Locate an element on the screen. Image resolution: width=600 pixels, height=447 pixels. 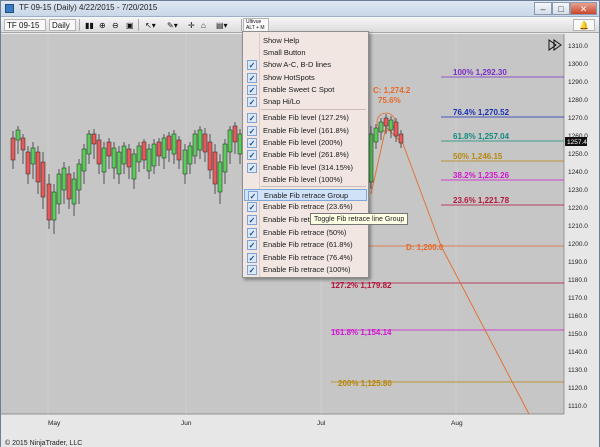
ultivue-button: Ultivue ALT + M is located at coordinates (256, 25).